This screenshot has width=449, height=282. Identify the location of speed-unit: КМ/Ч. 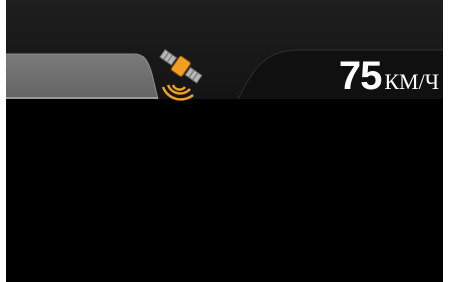
(411, 81).